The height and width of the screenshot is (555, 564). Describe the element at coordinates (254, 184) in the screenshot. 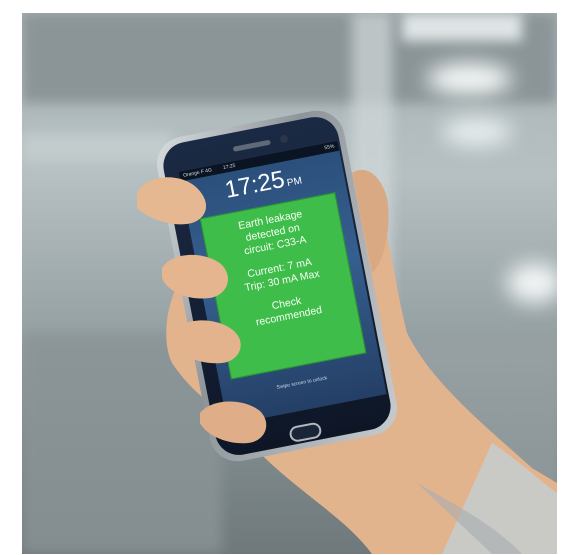

I see `clock-time: 17:25` at that location.